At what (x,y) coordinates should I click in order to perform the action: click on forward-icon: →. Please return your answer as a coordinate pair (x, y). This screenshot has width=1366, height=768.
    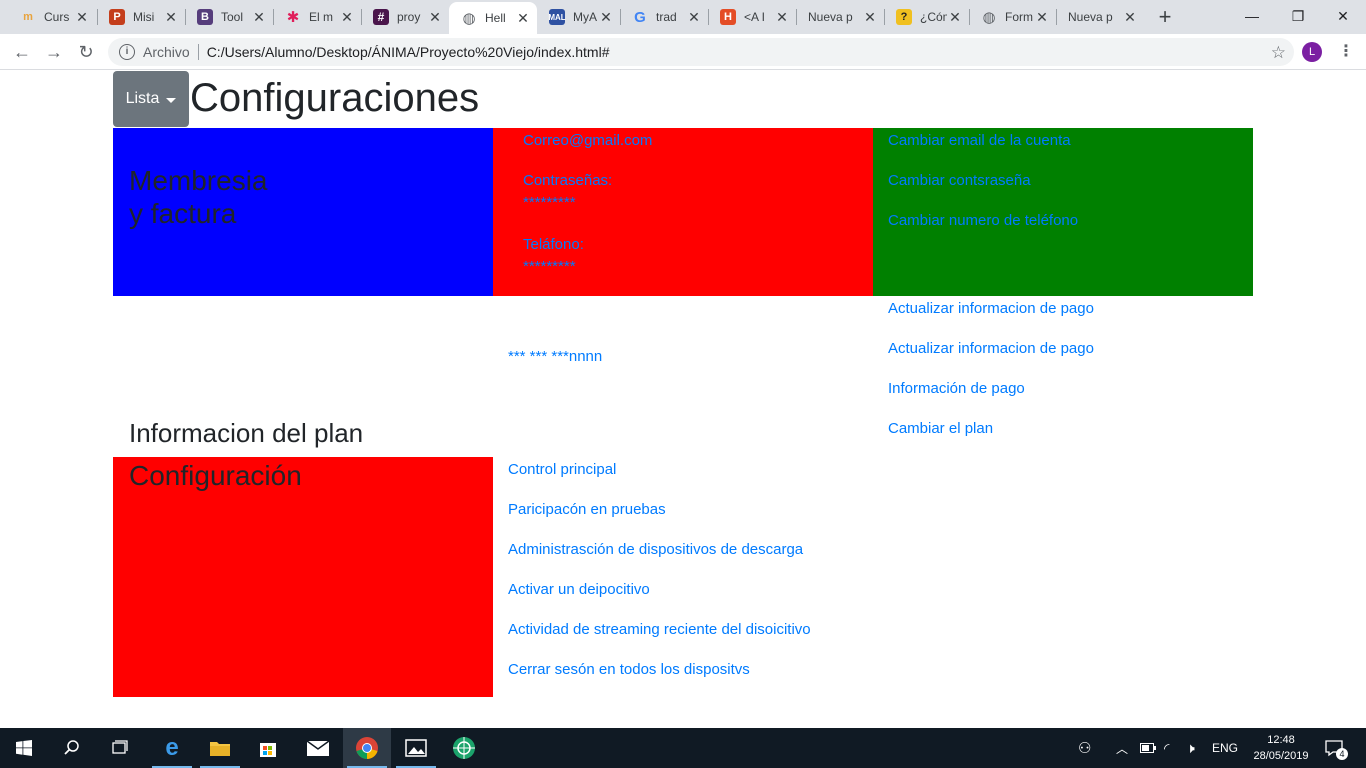
    Looking at the image, I should click on (54, 52).